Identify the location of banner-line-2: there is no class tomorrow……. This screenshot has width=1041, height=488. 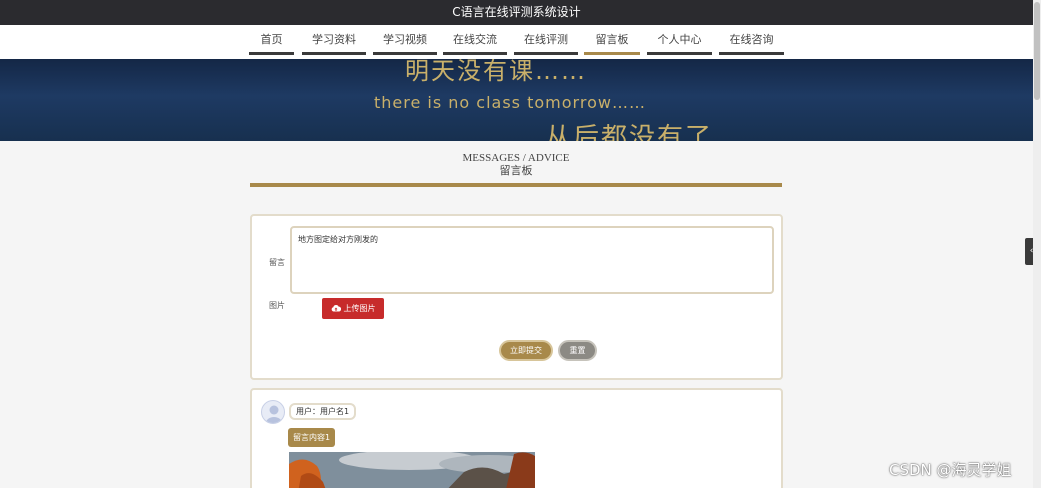
(510, 102).